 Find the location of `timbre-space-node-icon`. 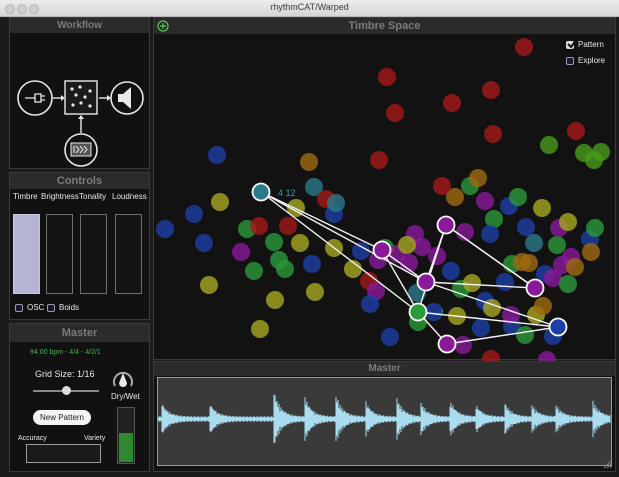

timbre-space-node-icon is located at coordinates (81, 97).